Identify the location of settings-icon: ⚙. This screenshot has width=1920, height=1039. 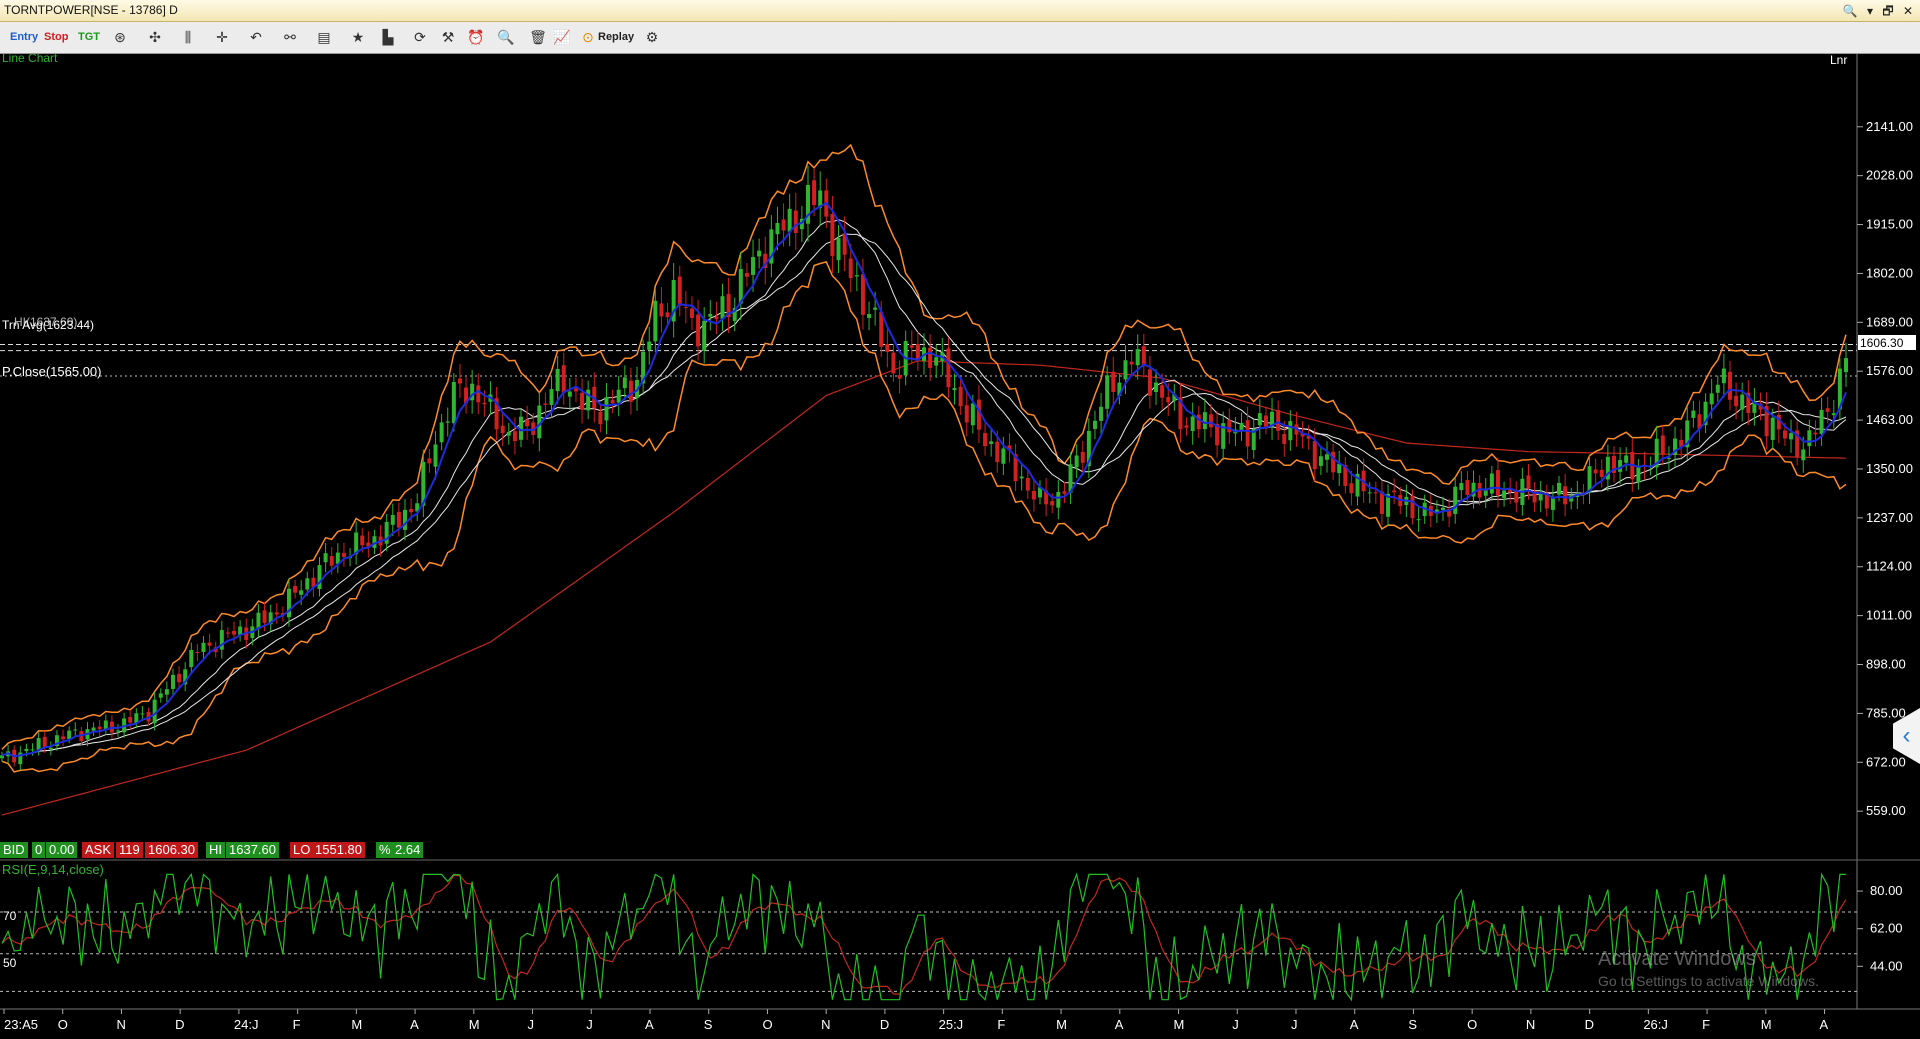
(652, 37).